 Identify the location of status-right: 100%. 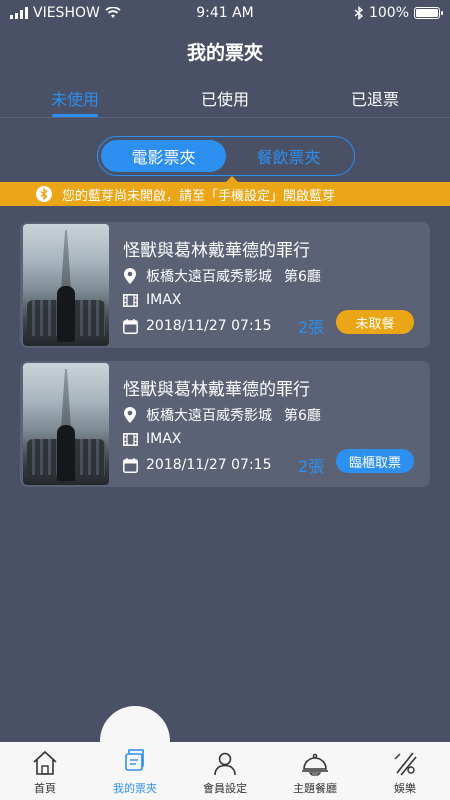
(398, 13).